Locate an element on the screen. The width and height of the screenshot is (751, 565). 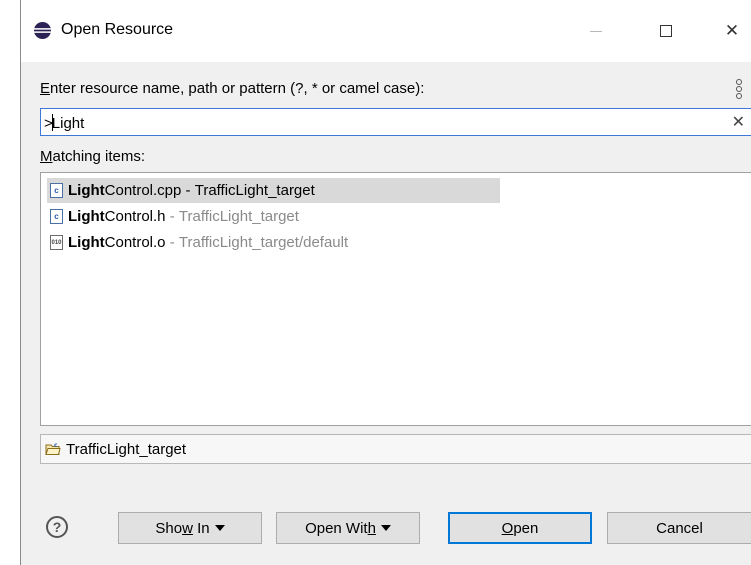
maximize-button is located at coordinates (666, 31).